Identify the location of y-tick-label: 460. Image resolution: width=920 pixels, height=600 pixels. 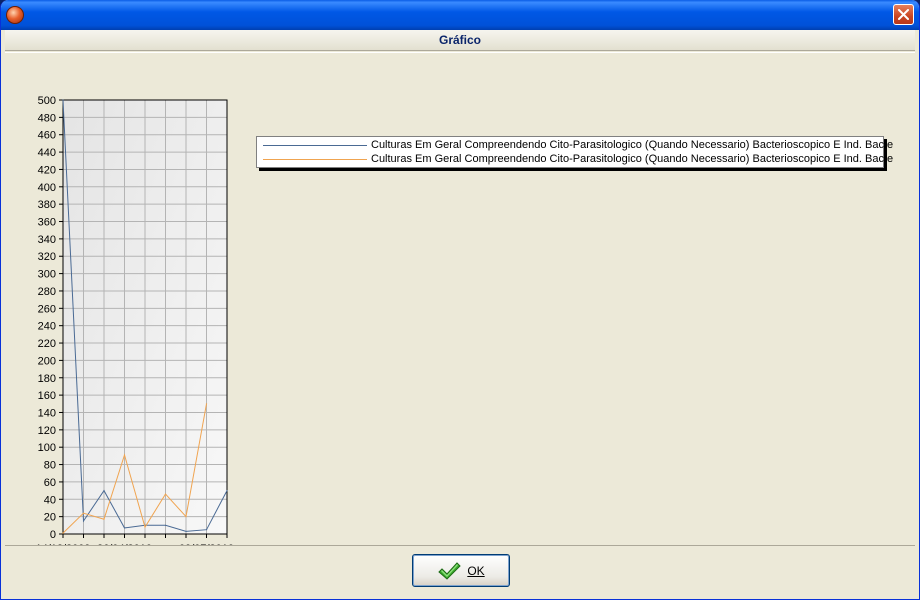
(47, 136).